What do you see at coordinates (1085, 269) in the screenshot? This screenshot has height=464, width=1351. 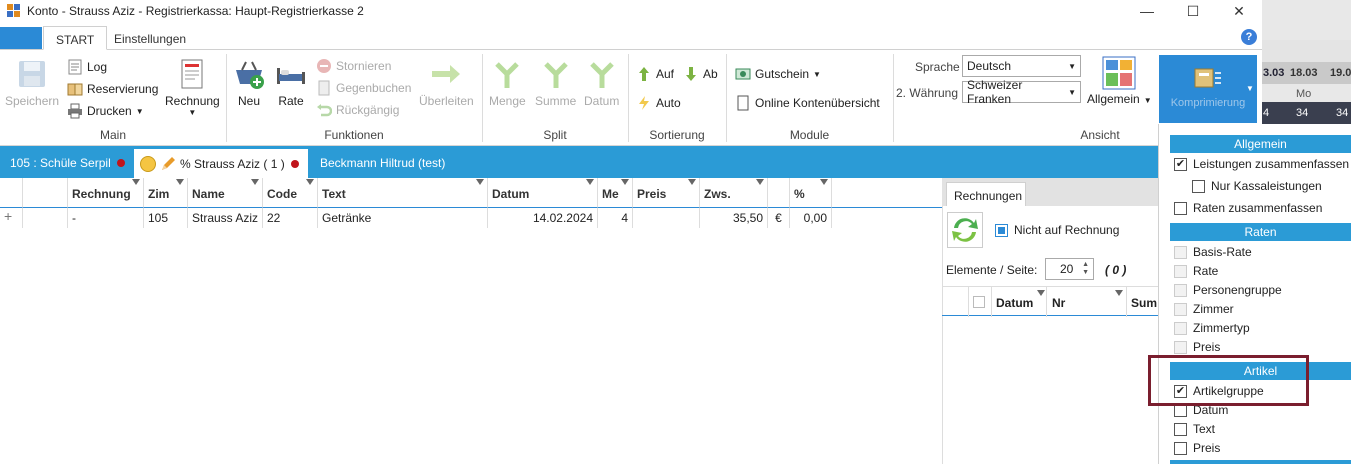 I see `spin-icon: ▲ ▼` at bounding box center [1085, 269].